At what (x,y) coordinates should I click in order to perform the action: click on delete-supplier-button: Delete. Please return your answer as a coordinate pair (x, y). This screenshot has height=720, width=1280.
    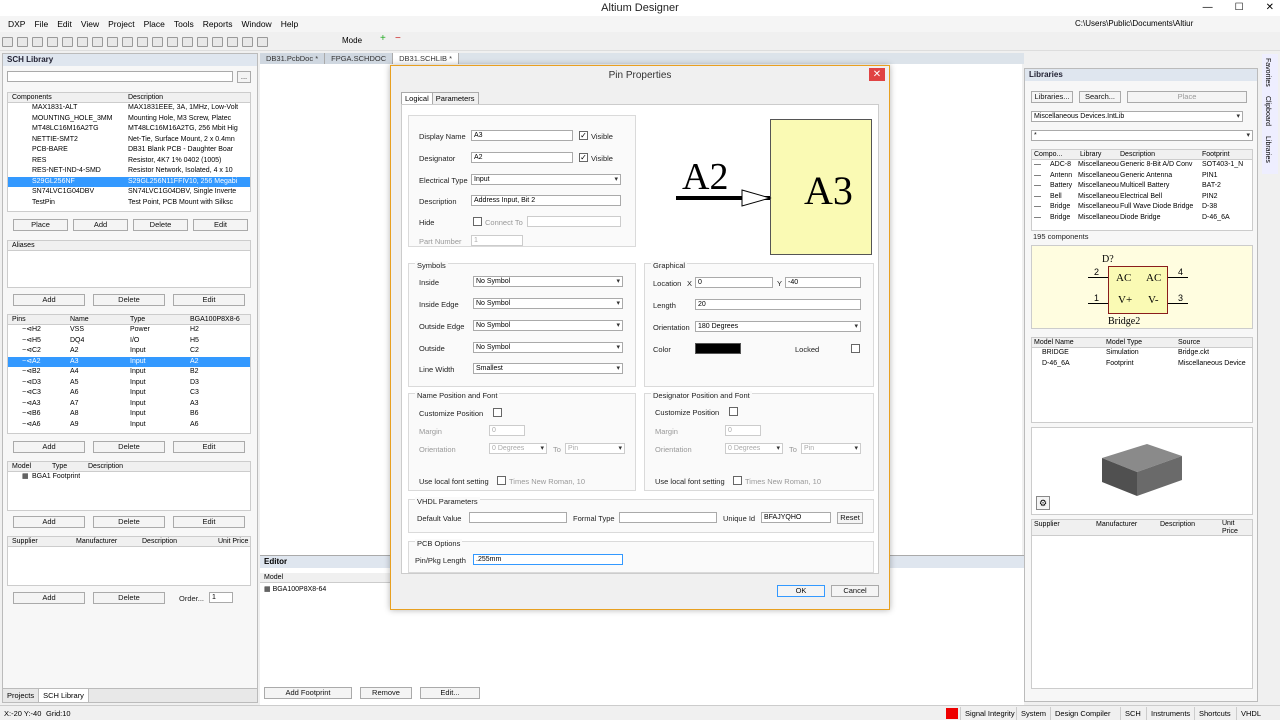
    Looking at the image, I should click on (129, 598).